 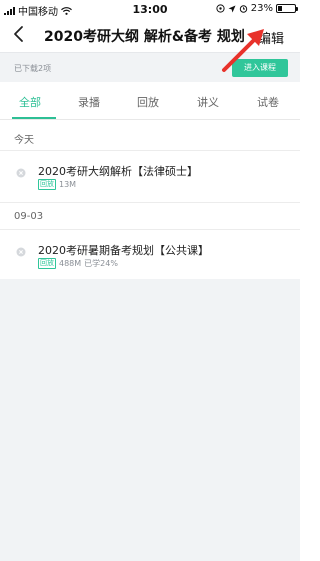 What do you see at coordinates (123, 250) in the screenshot?
I see `item-title: 2020考研暑期备考规划【公共课】` at bounding box center [123, 250].